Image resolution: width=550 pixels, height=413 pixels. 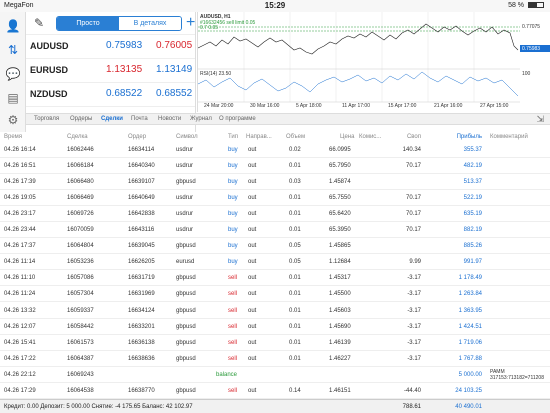 I want to click on cell-order: 16634124, so click(x=141, y=310).